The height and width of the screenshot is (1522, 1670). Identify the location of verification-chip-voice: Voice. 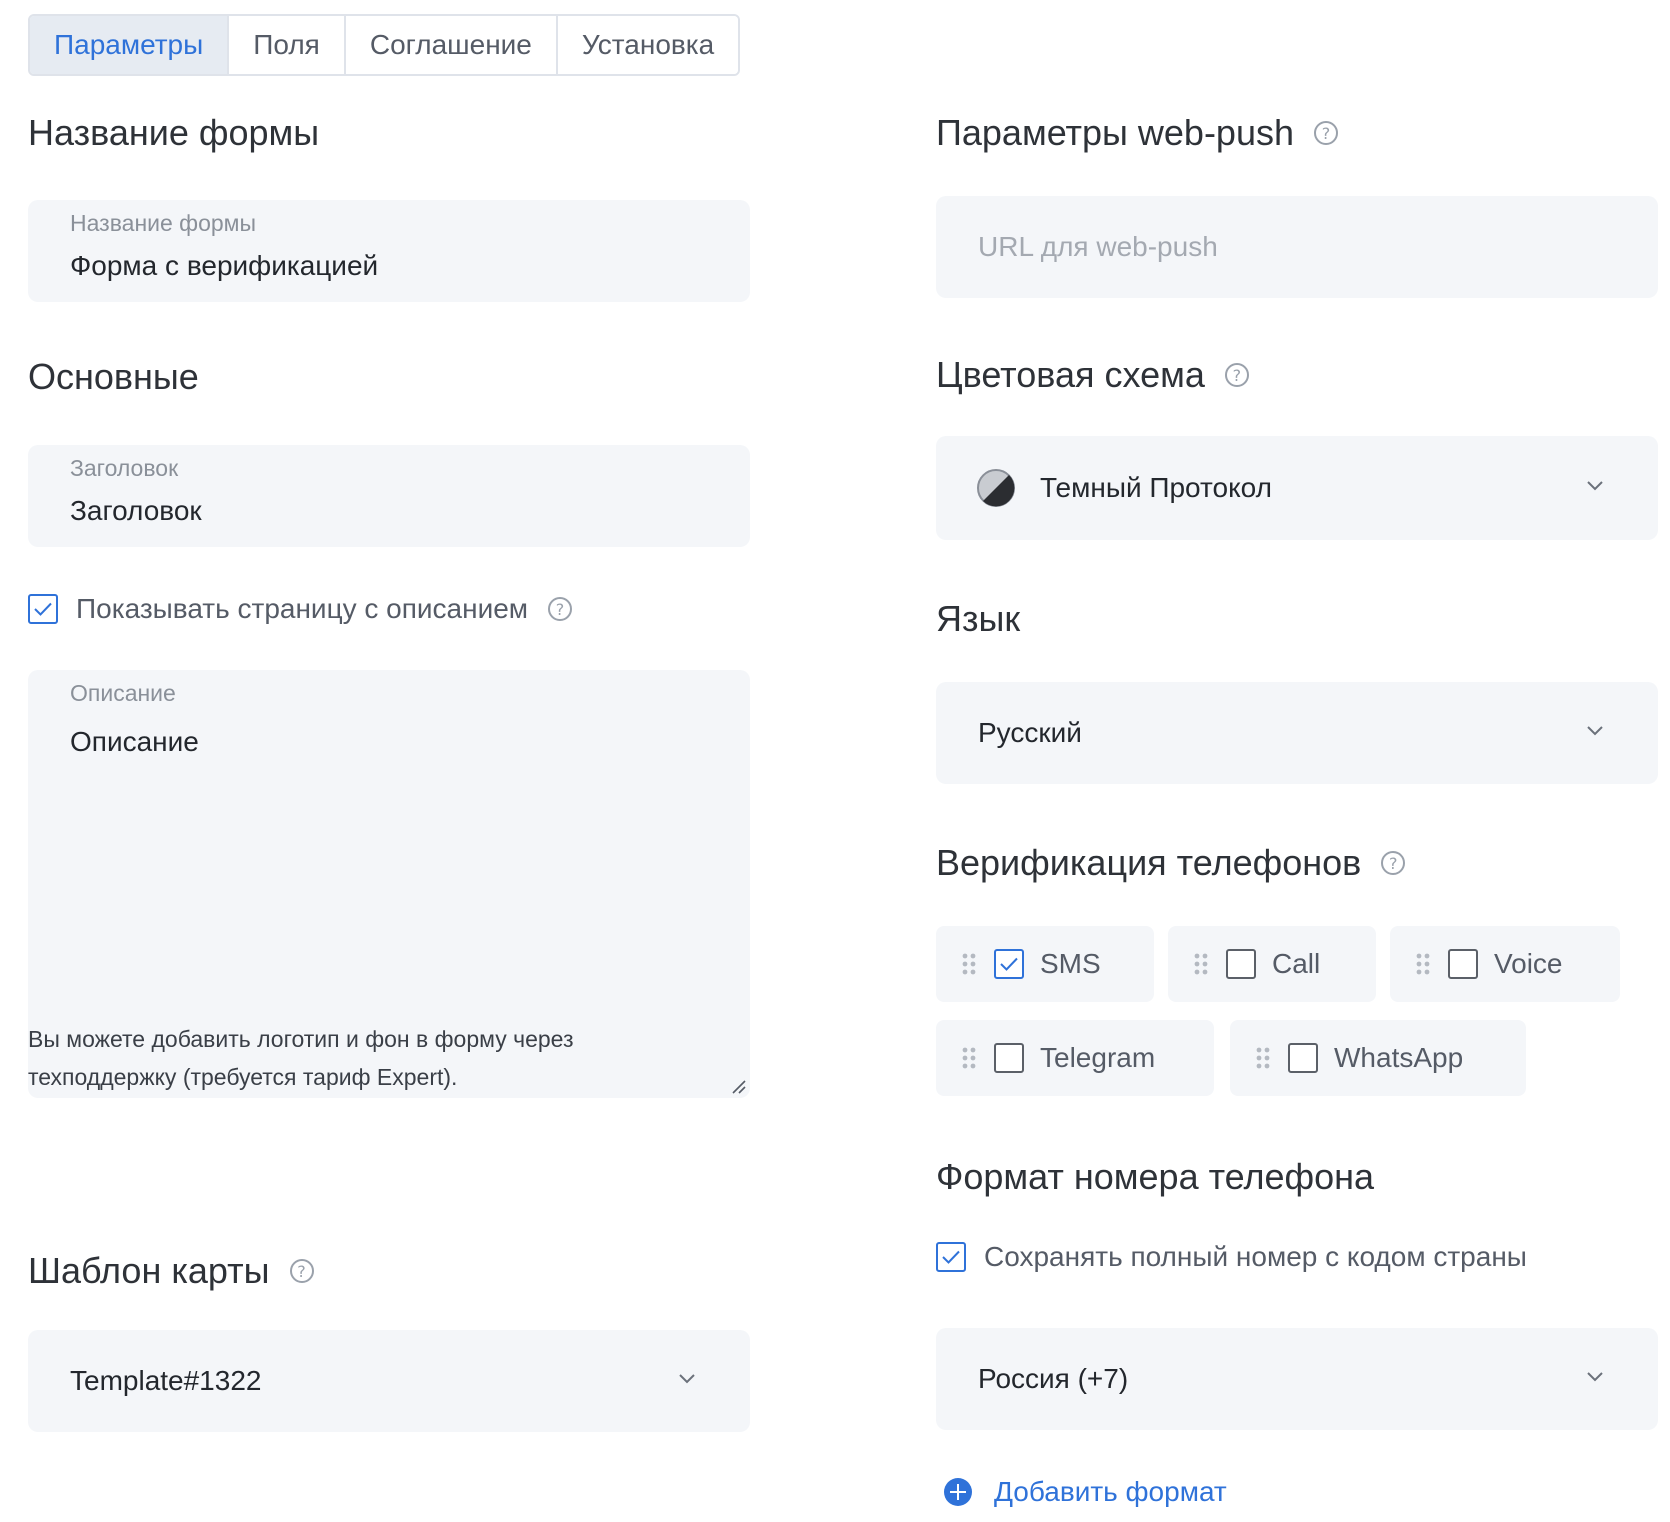
(1505, 964).